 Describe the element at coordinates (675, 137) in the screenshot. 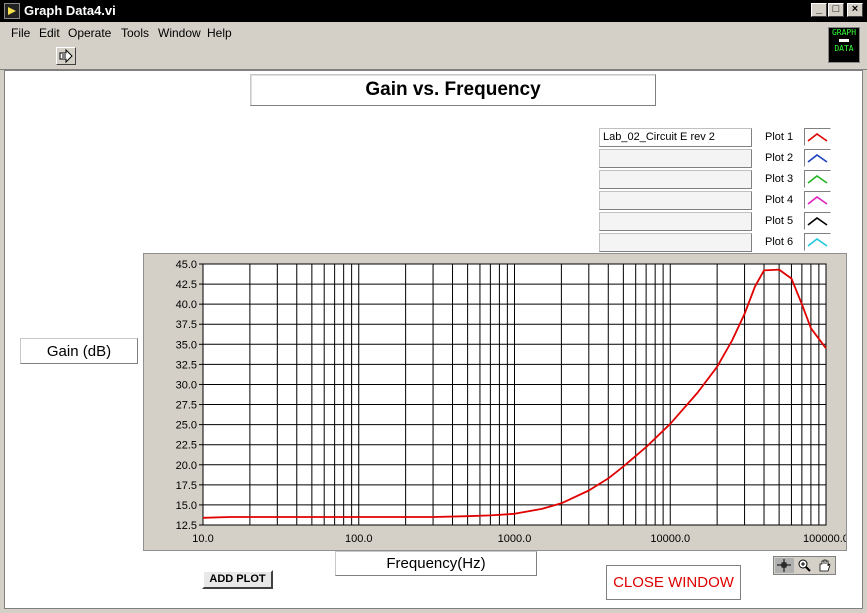

I see `legend-name-field: Lab_02_Circuit E rev 2` at that location.